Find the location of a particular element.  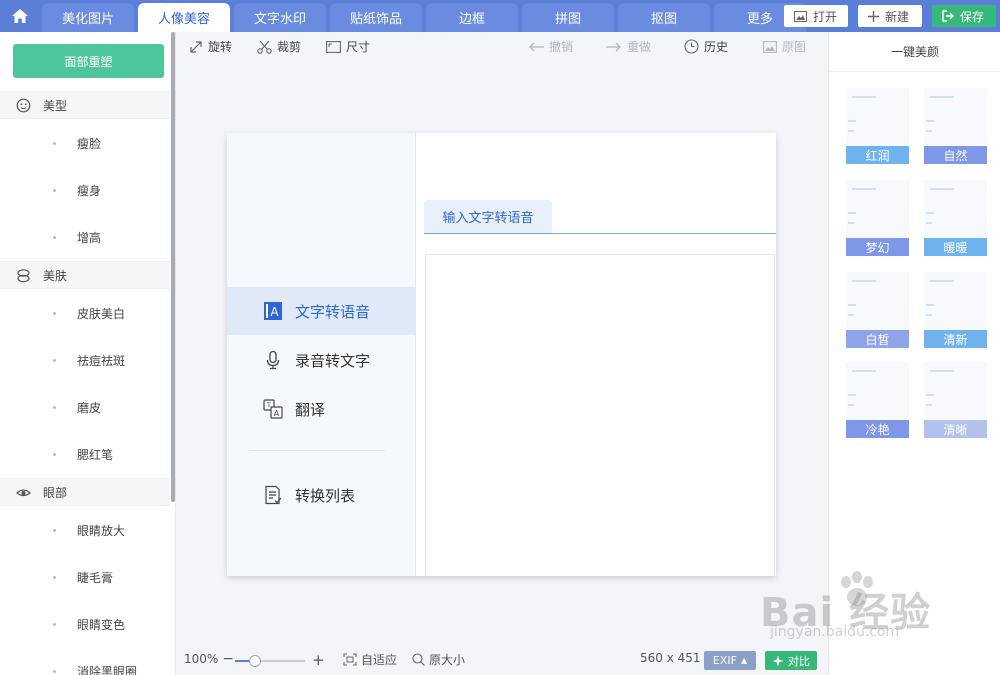

preset-label: 清新 is located at coordinates (955, 339).